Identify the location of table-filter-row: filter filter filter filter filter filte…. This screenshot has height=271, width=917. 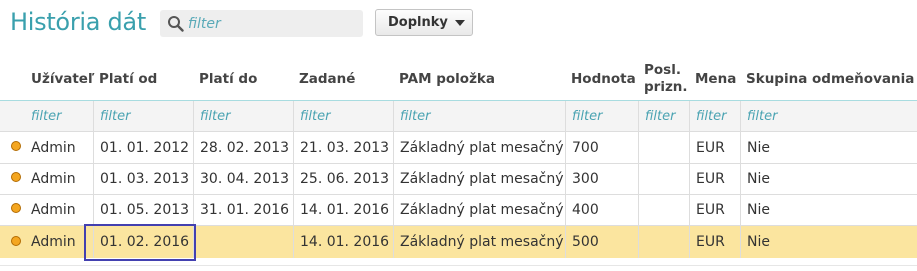
(458, 116).